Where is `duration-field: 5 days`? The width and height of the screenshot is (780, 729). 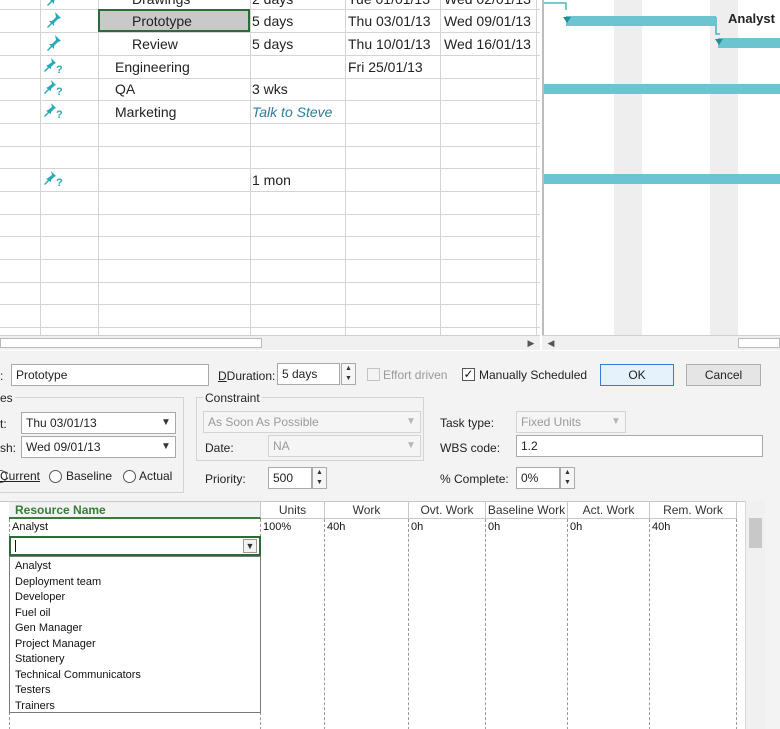
duration-field: 5 days is located at coordinates (308, 374).